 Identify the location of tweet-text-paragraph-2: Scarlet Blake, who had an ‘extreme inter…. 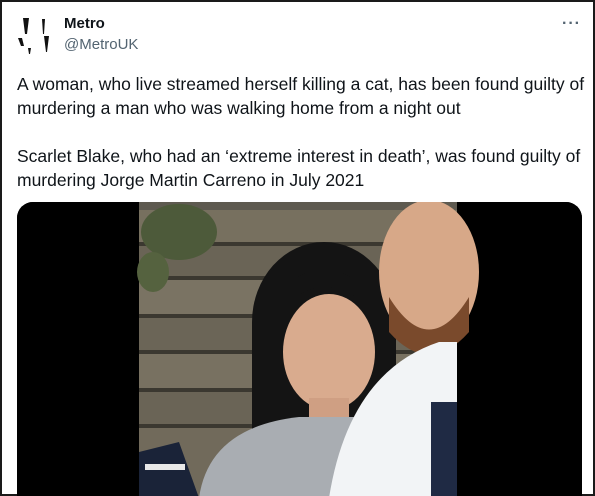
(299, 168).